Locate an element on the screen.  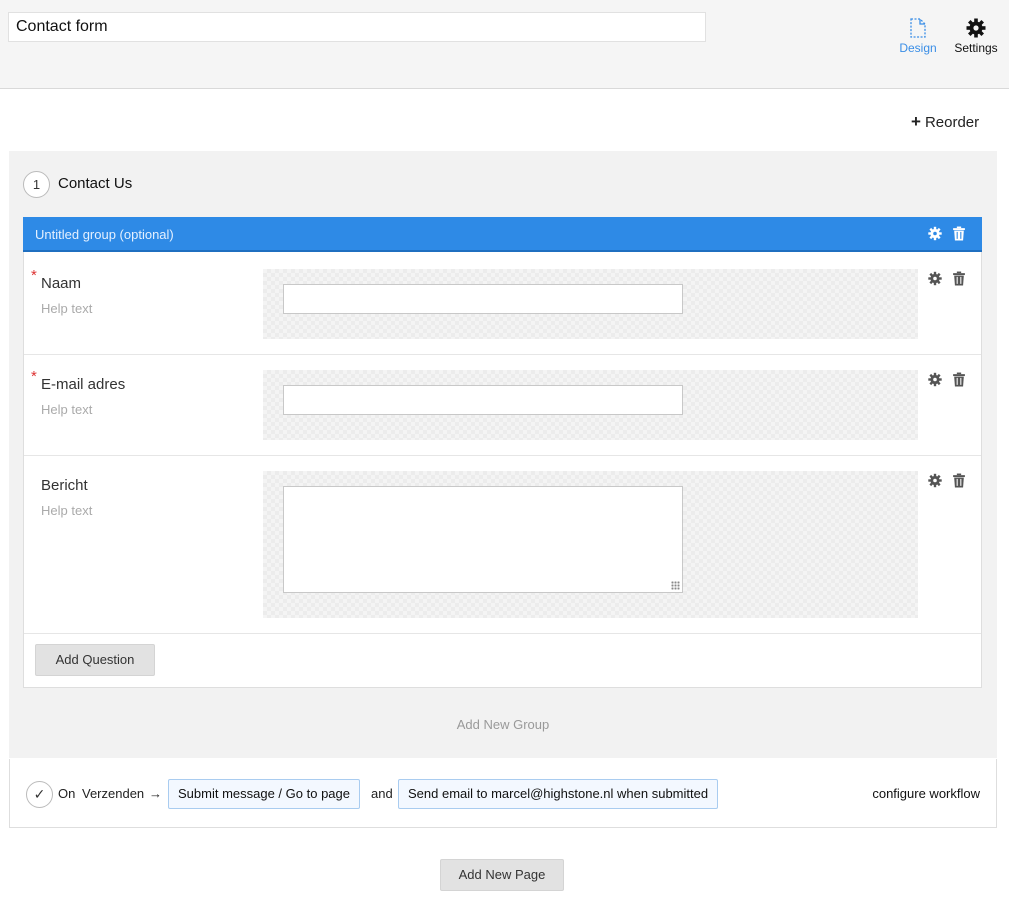
page-number-badge: 1 is located at coordinates (36, 184).